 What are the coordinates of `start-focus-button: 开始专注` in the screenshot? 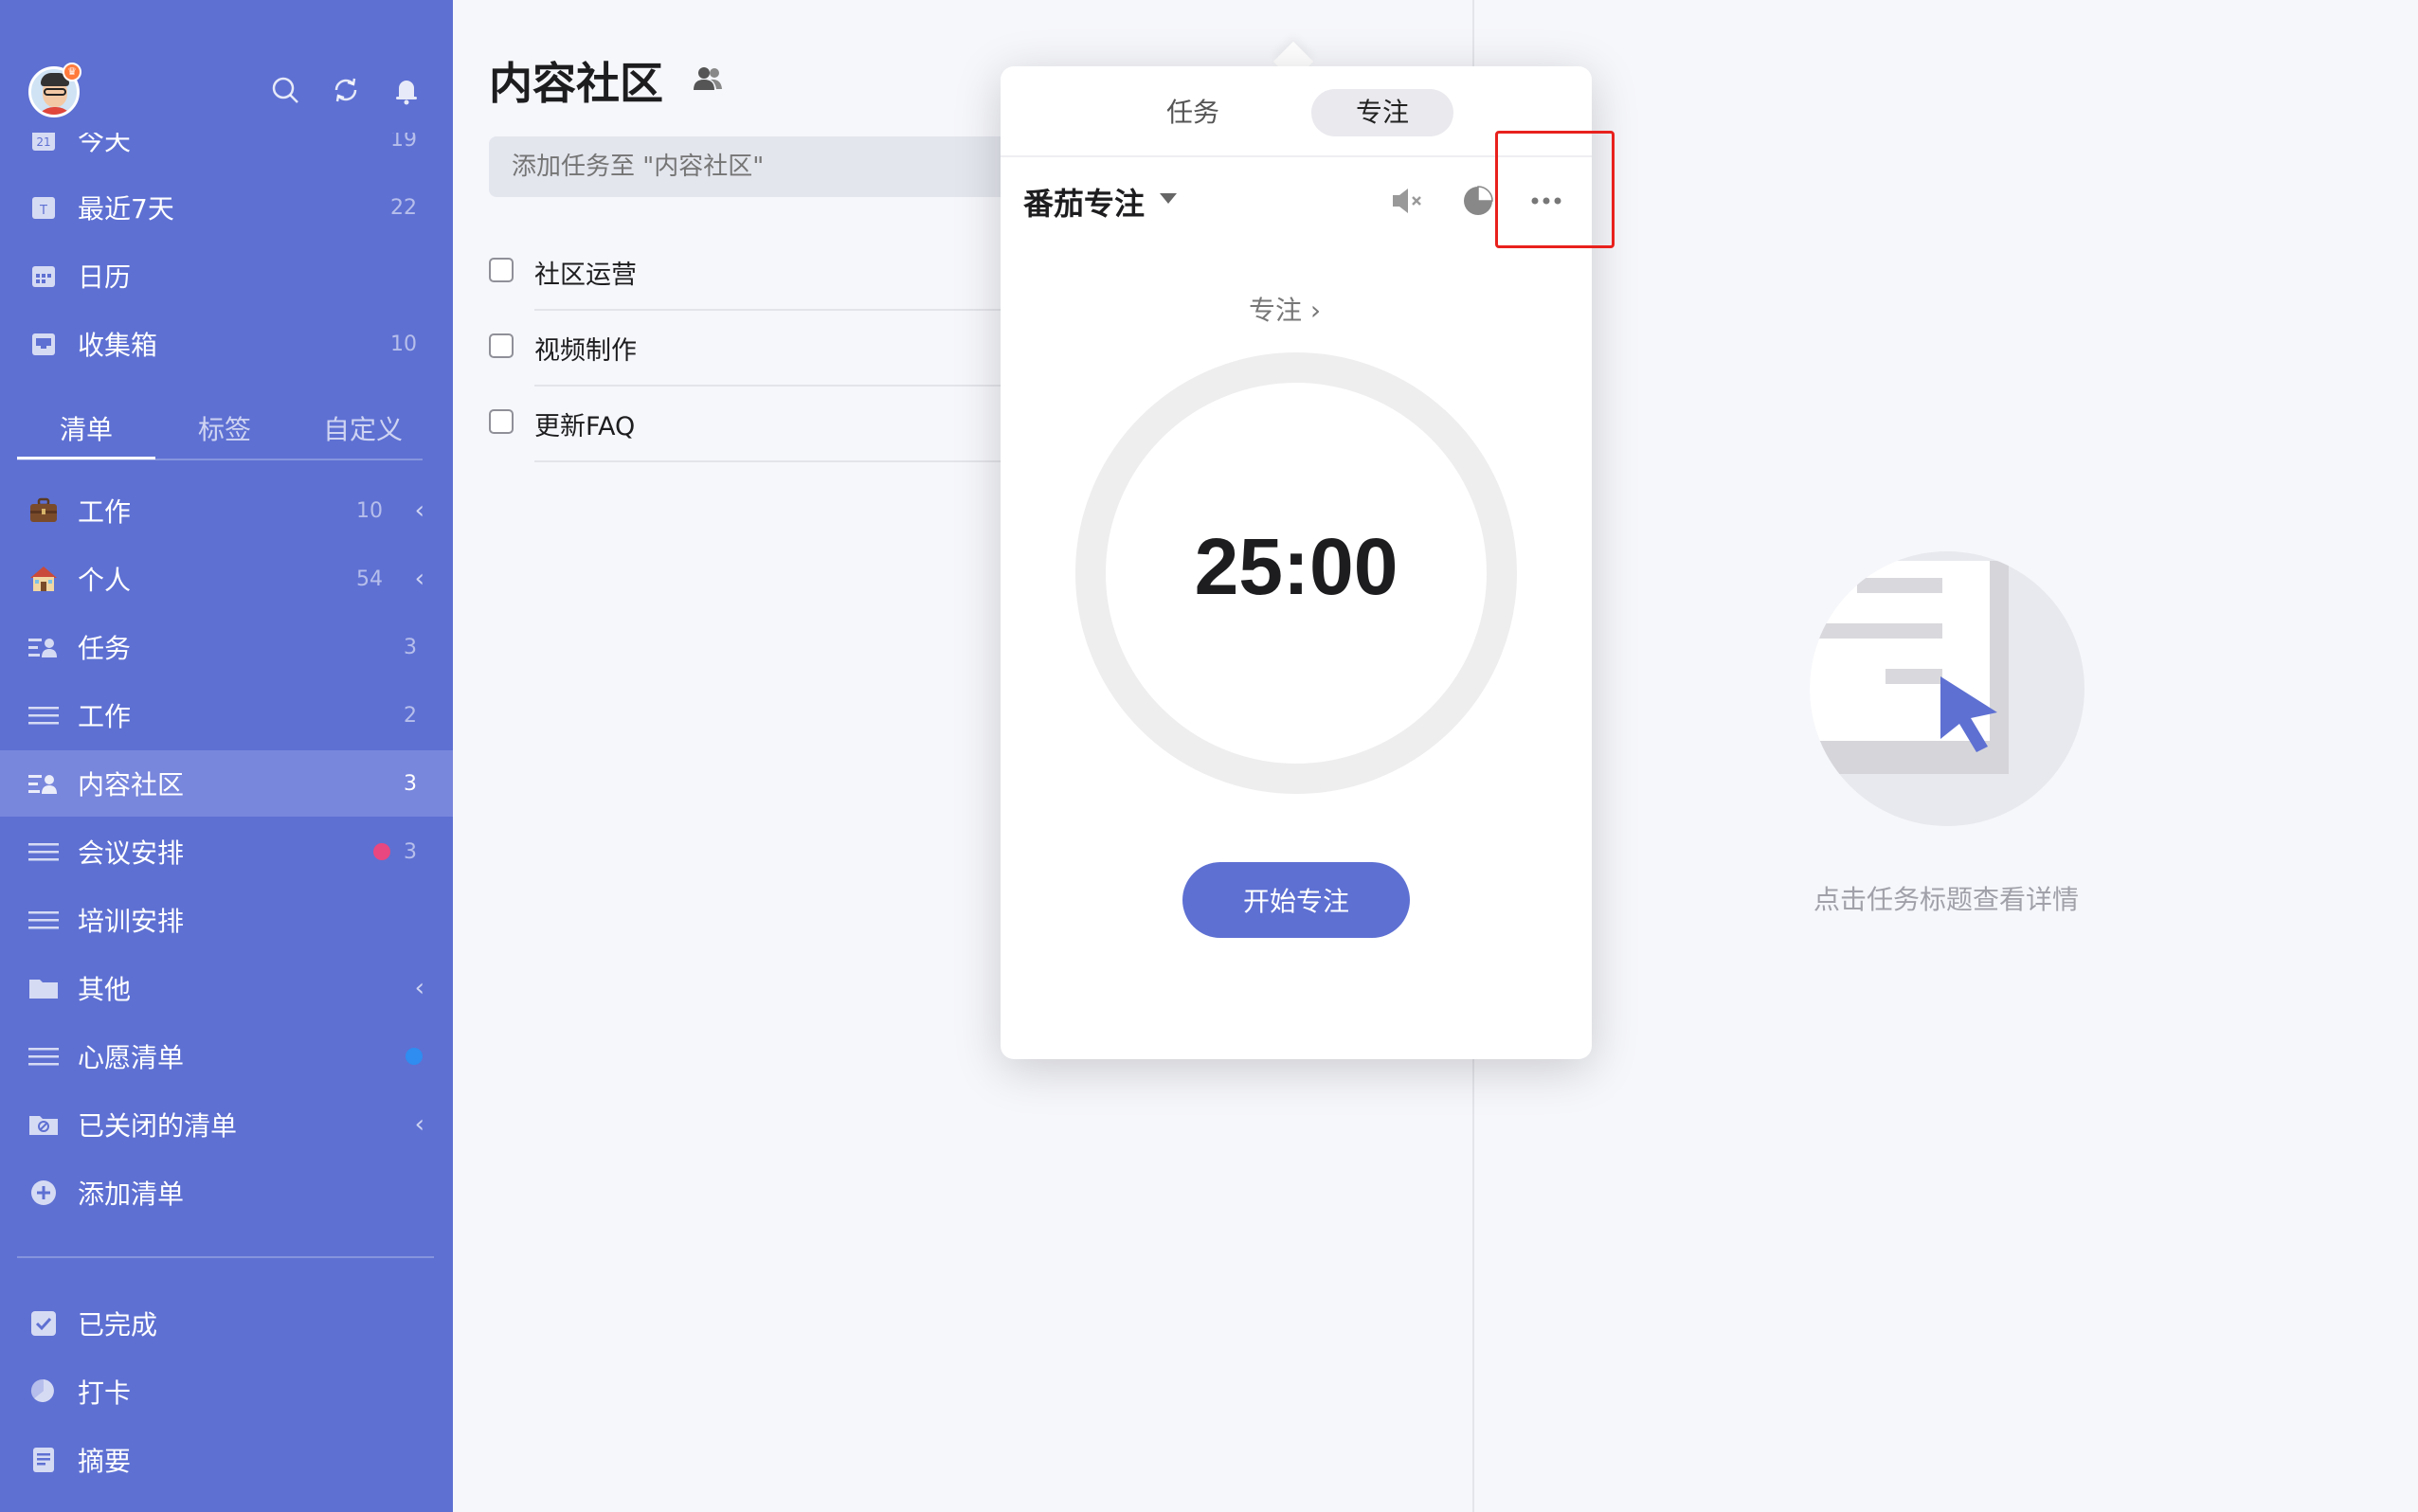 It's located at (1296, 900).